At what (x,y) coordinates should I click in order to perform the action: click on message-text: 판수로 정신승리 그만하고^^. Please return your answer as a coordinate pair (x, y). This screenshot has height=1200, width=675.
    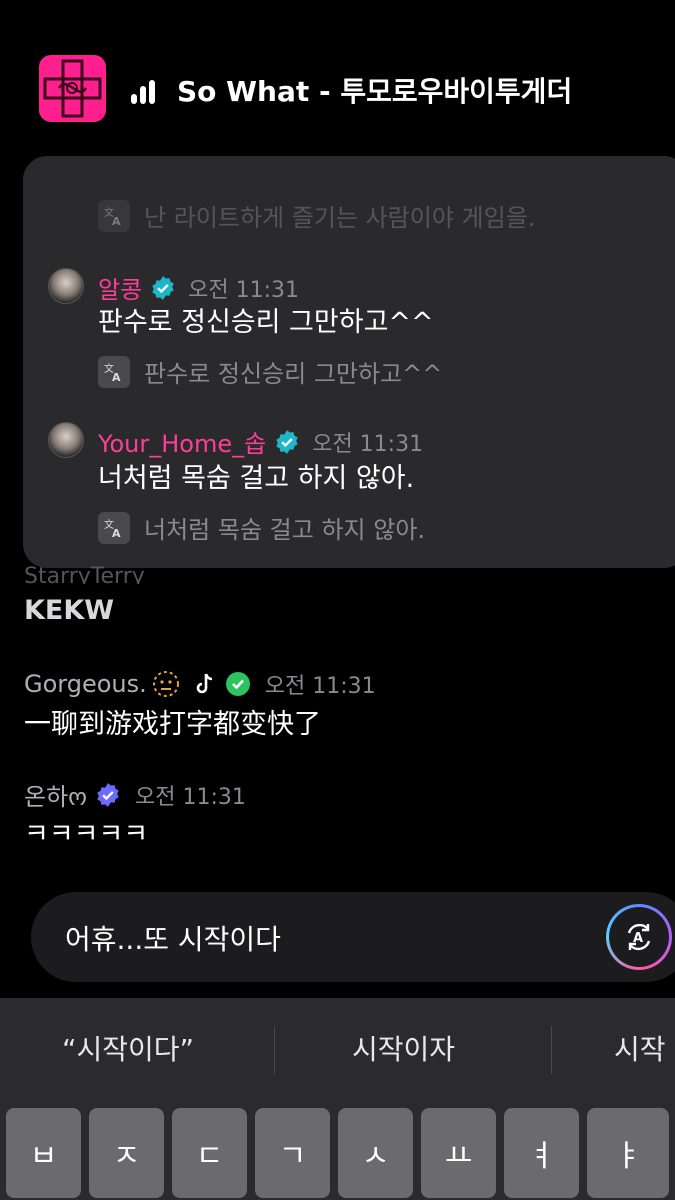
    Looking at the image, I should click on (266, 322).